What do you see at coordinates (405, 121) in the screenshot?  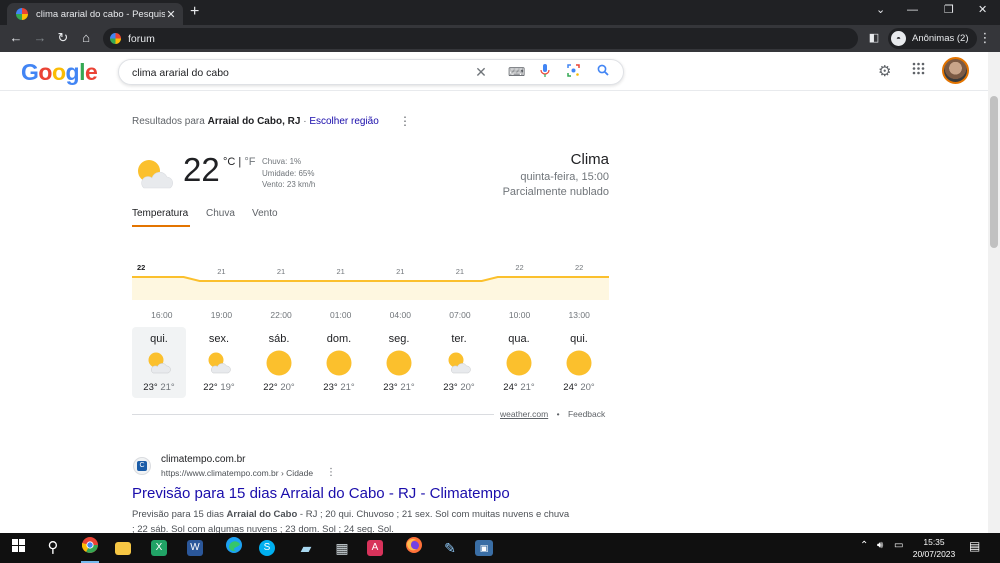 I see `more-options-icon: ⋮` at bounding box center [405, 121].